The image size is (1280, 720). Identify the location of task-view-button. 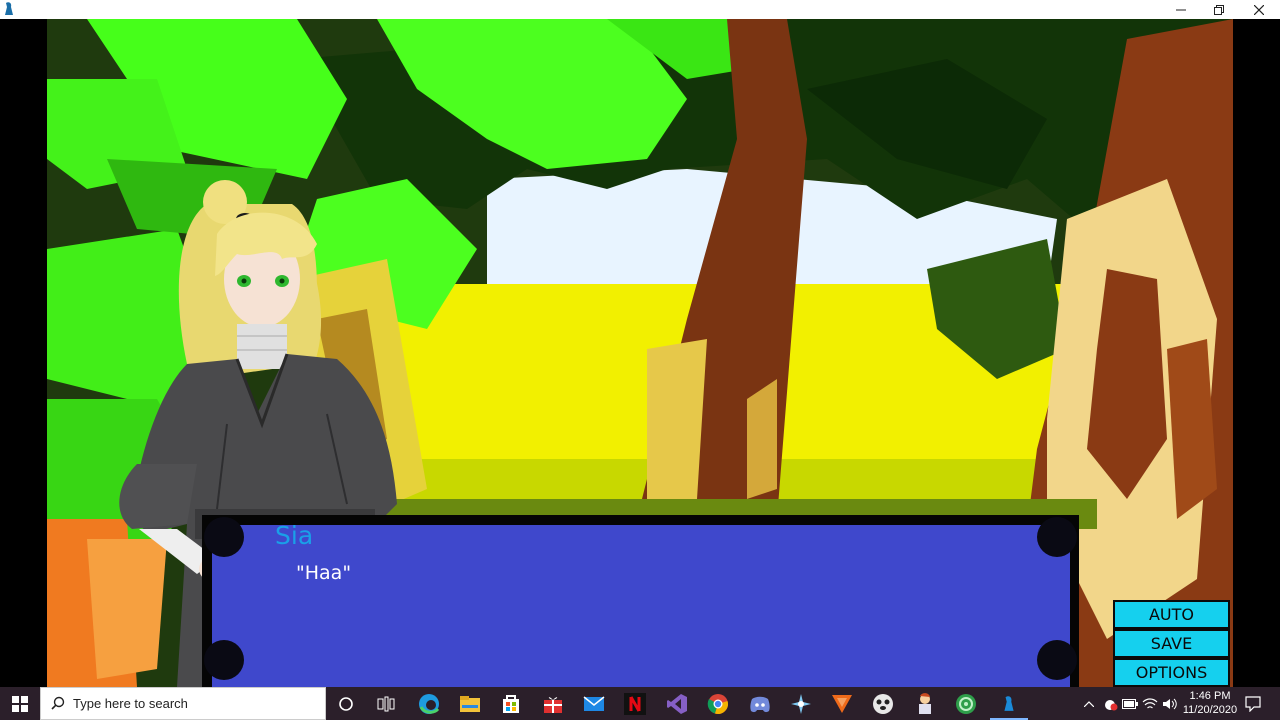
(386, 704).